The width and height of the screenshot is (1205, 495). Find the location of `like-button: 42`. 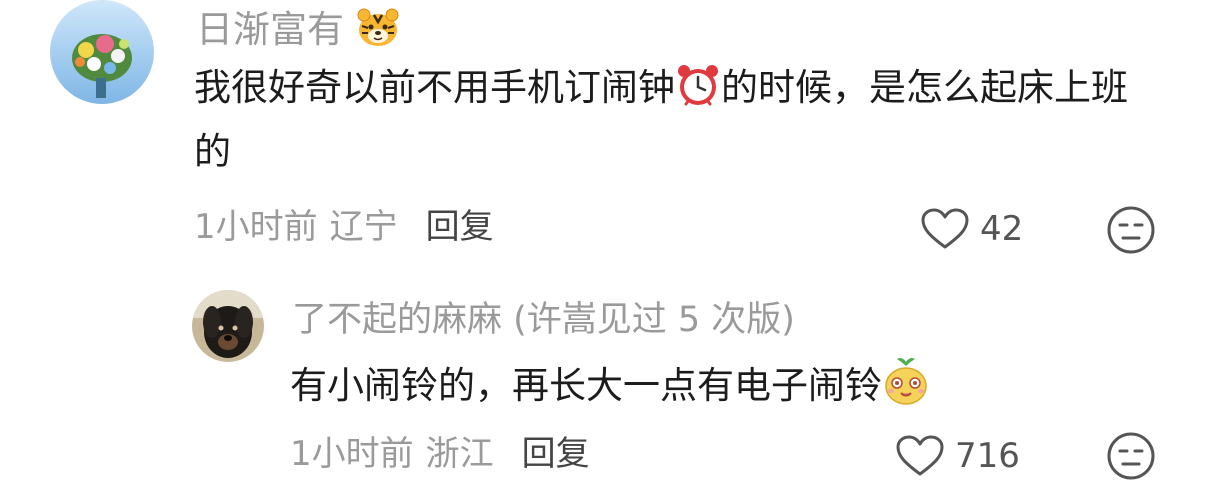

like-button: 42 is located at coordinates (971, 229).